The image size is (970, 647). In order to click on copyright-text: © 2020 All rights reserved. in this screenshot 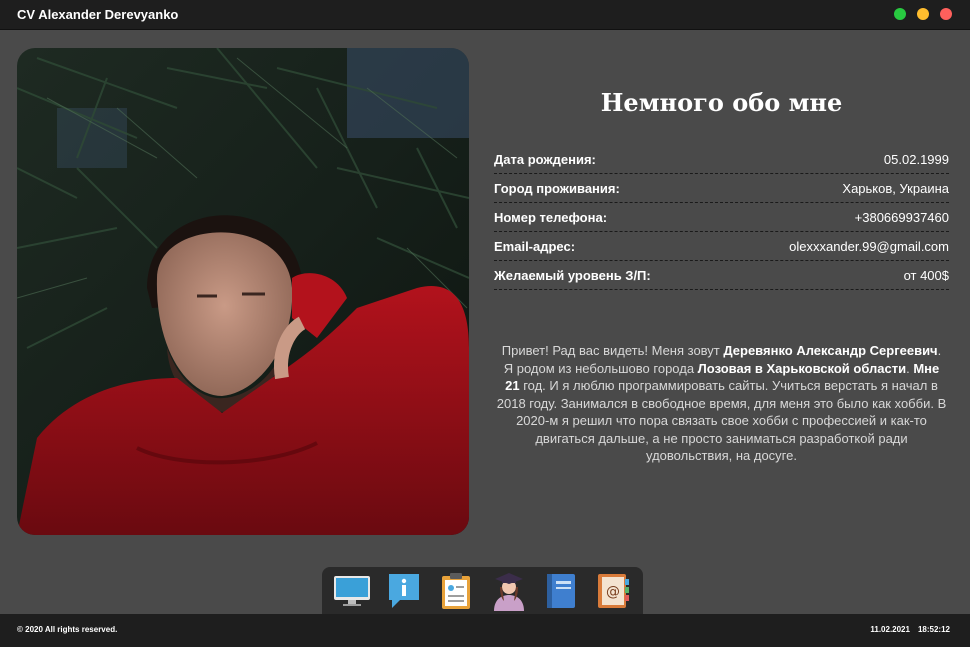, I will do `click(67, 629)`.